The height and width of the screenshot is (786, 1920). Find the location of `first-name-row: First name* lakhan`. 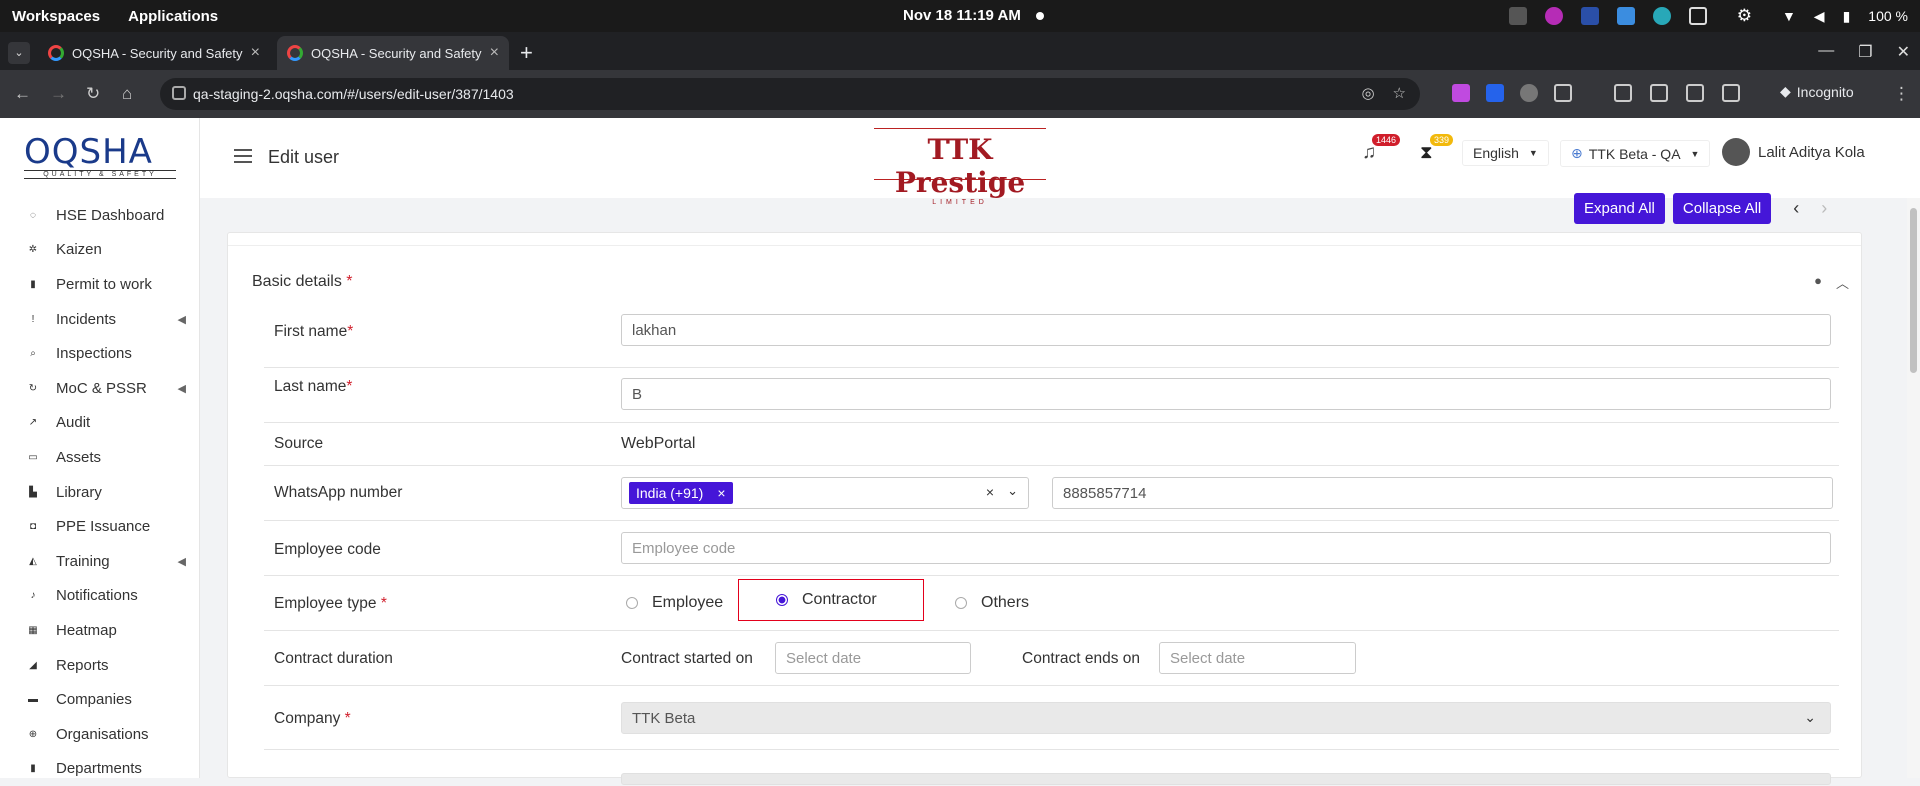

first-name-row: First name* lakhan is located at coordinates (1051, 340).